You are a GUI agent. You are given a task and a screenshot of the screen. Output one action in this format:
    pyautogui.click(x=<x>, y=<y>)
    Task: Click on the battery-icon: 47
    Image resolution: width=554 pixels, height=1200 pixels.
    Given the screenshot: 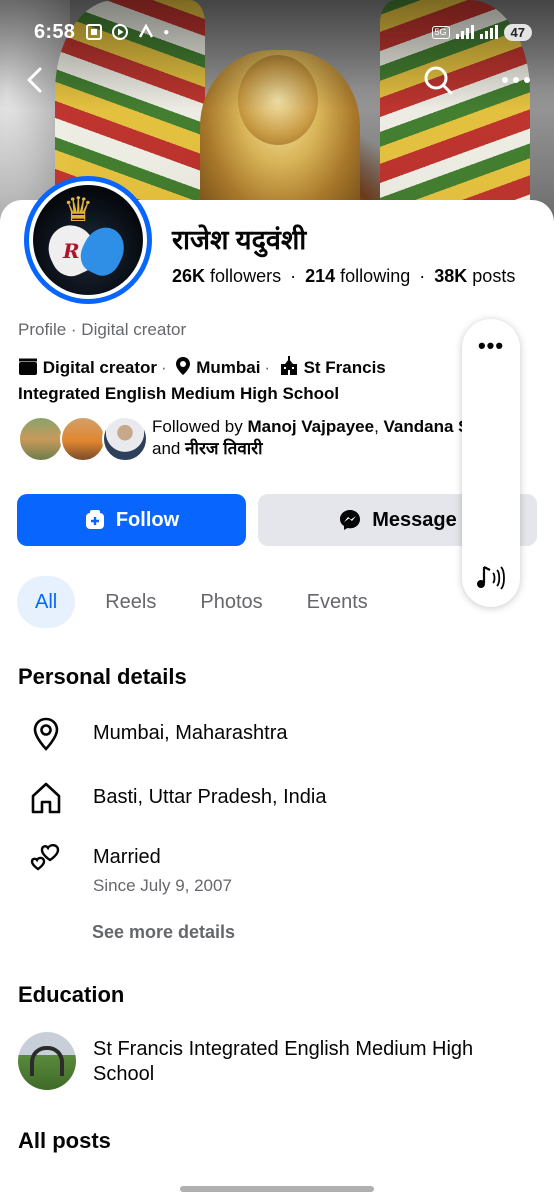 What is the action you would take?
    pyautogui.click(x=517, y=32)
    